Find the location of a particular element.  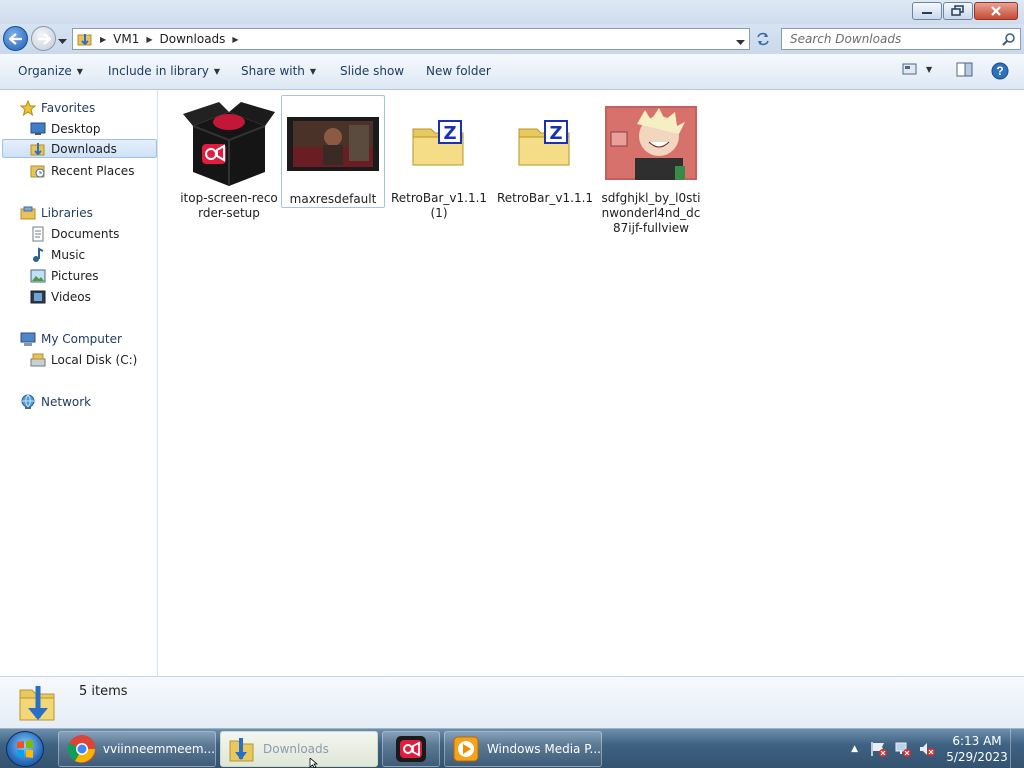

nav-documents-label: Documents is located at coordinates (85, 233).